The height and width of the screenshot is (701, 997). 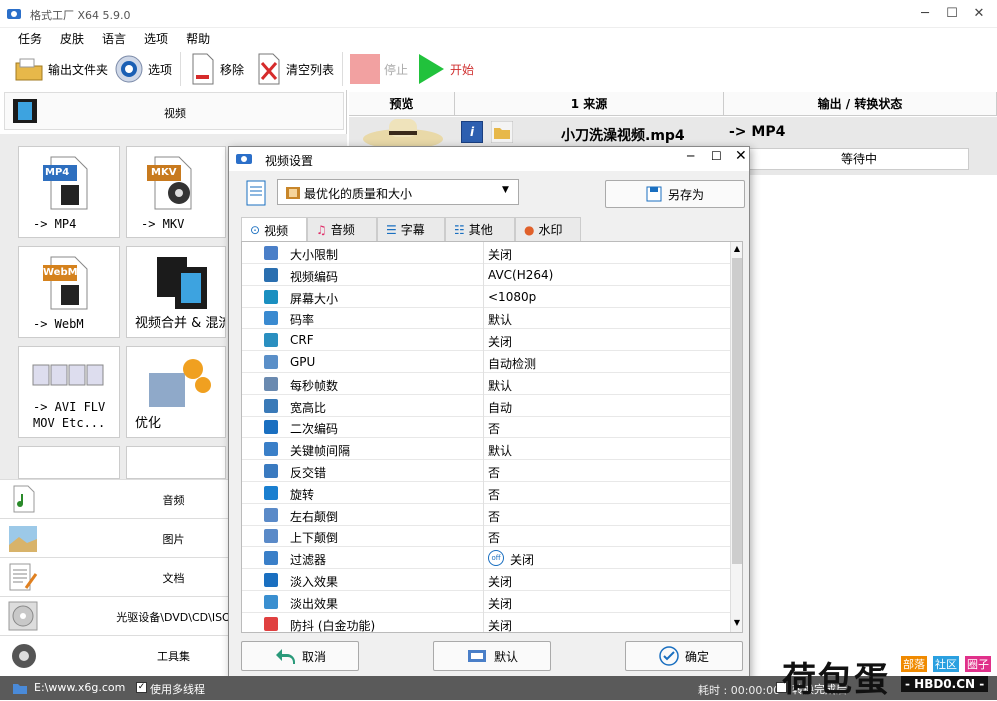 What do you see at coordinates (512, 297) in the screenshot?
I see `setting-value: <1080p` at bounding box center [512, 297].